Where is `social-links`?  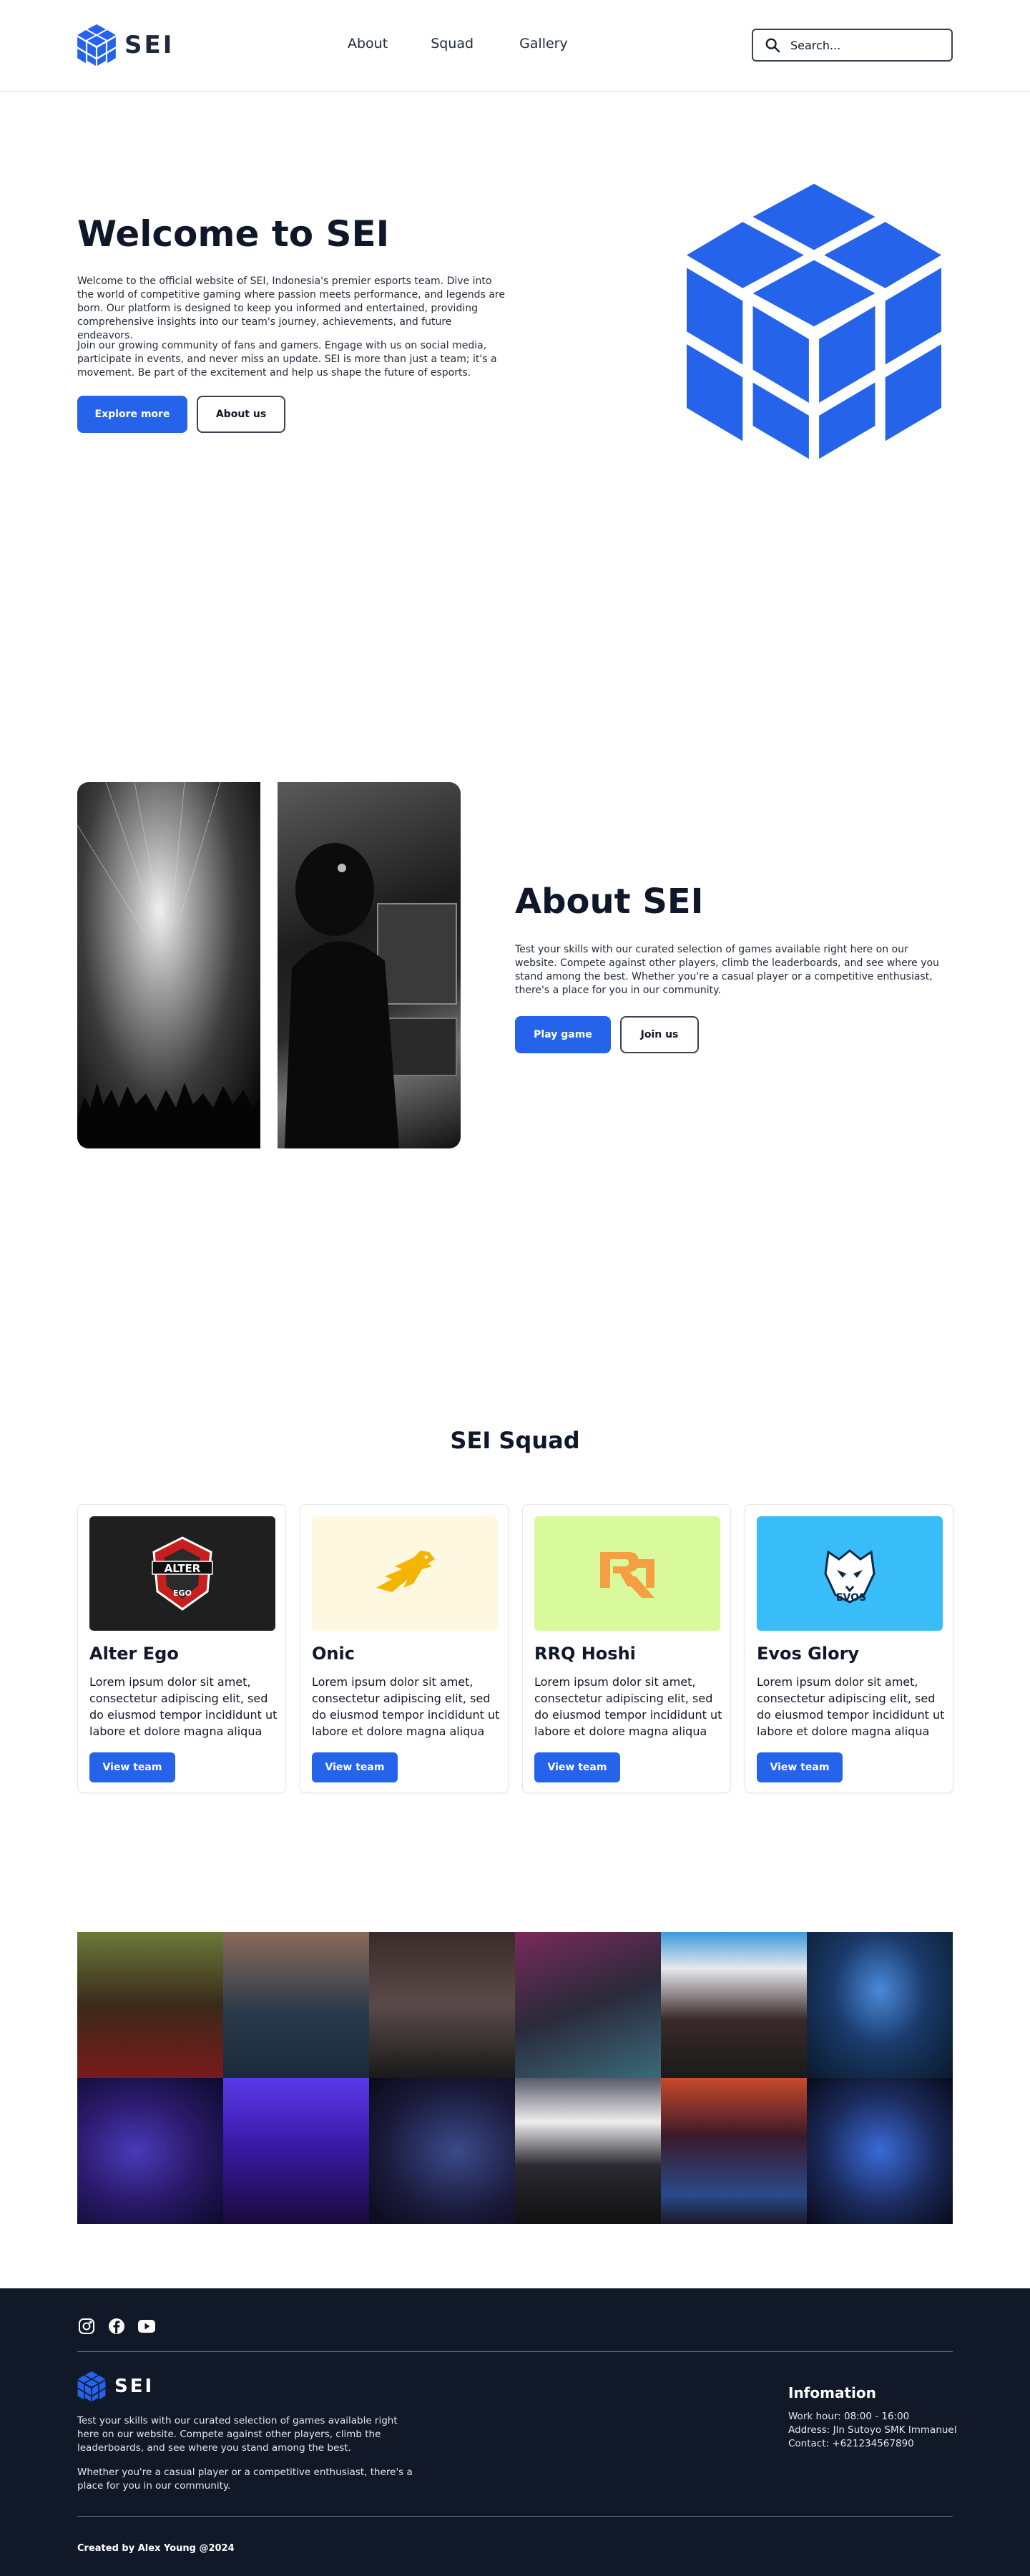
social-links is located at coordinates (117, 2326).